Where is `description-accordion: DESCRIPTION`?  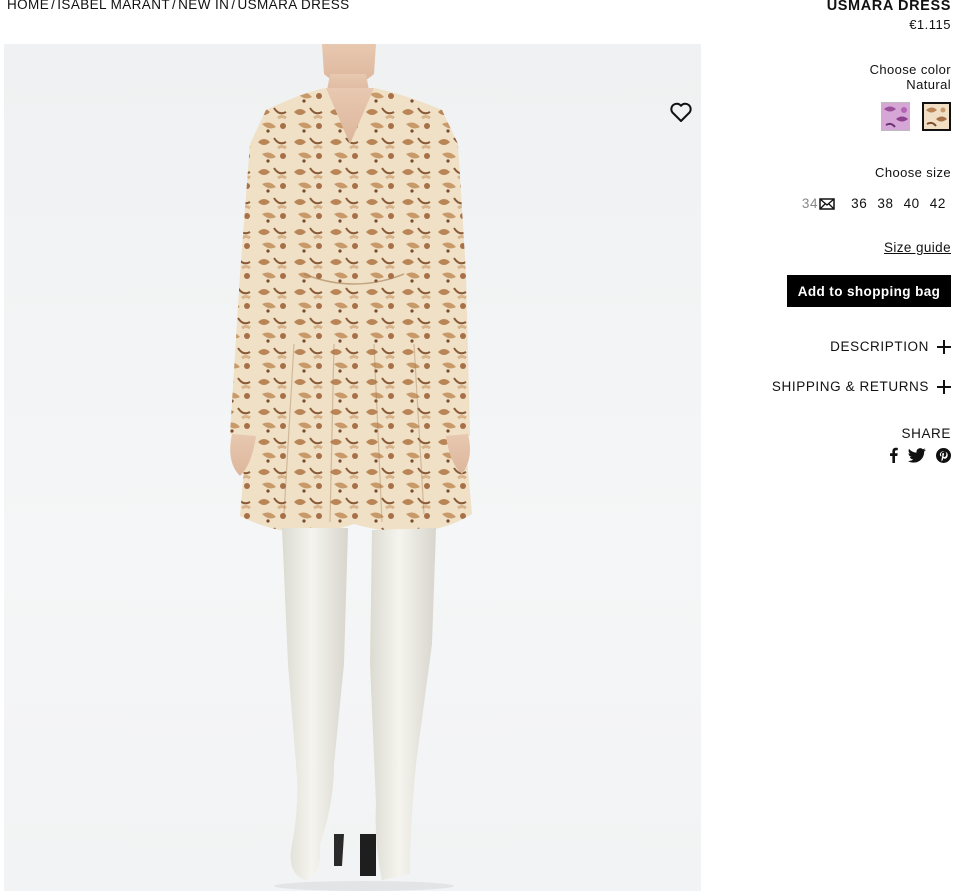
description-accordion: DESCRIPTION is located at coordinates (890, 346).